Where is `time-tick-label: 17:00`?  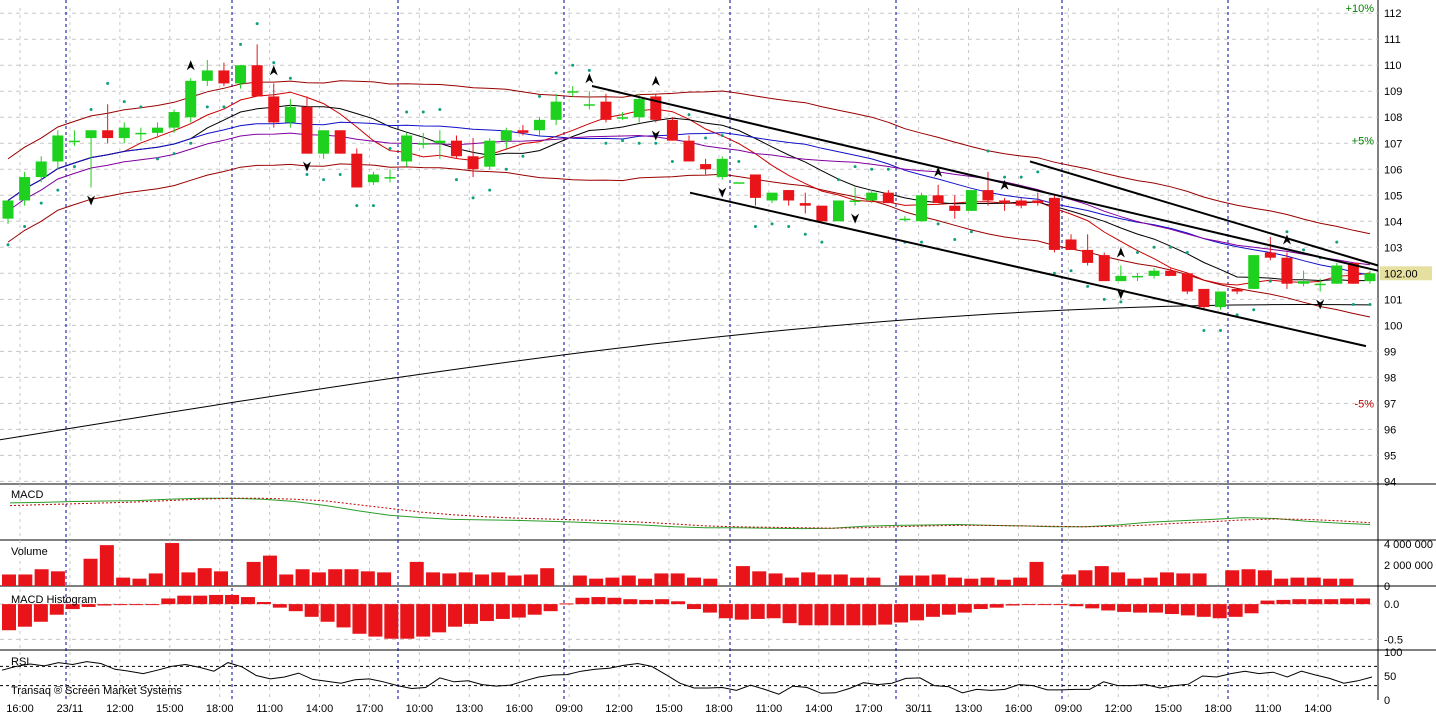 time-tick-label: 17:00 is located at coordinates (869, 709).